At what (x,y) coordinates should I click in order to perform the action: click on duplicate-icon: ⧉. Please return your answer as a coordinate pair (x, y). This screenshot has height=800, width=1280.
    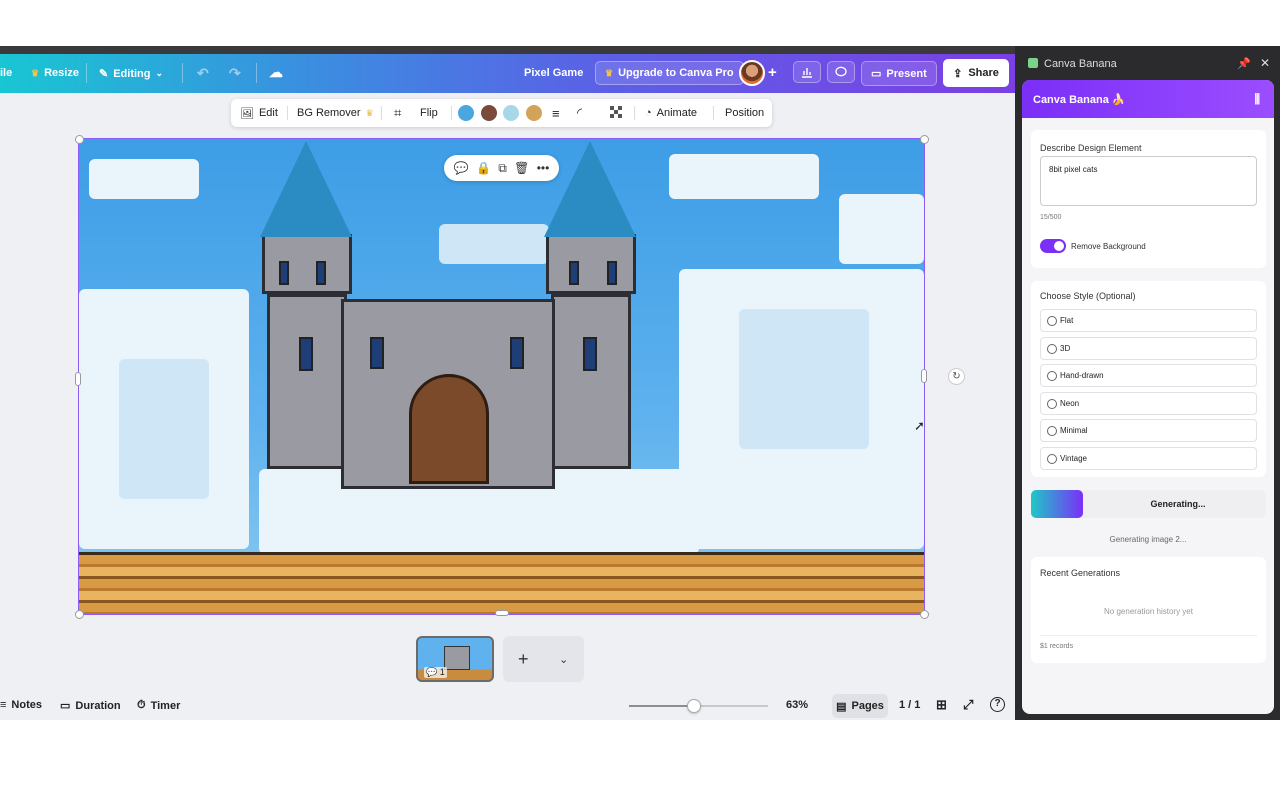
    Looking at the image, I should click on (502, 168).